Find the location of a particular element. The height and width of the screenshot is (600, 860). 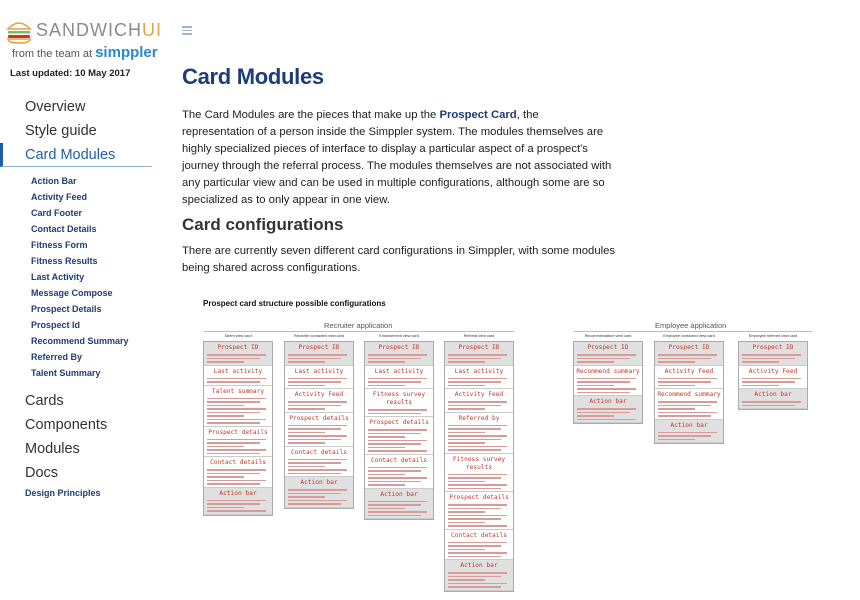

card-module: Contact details is located at coordinates (319, 462).